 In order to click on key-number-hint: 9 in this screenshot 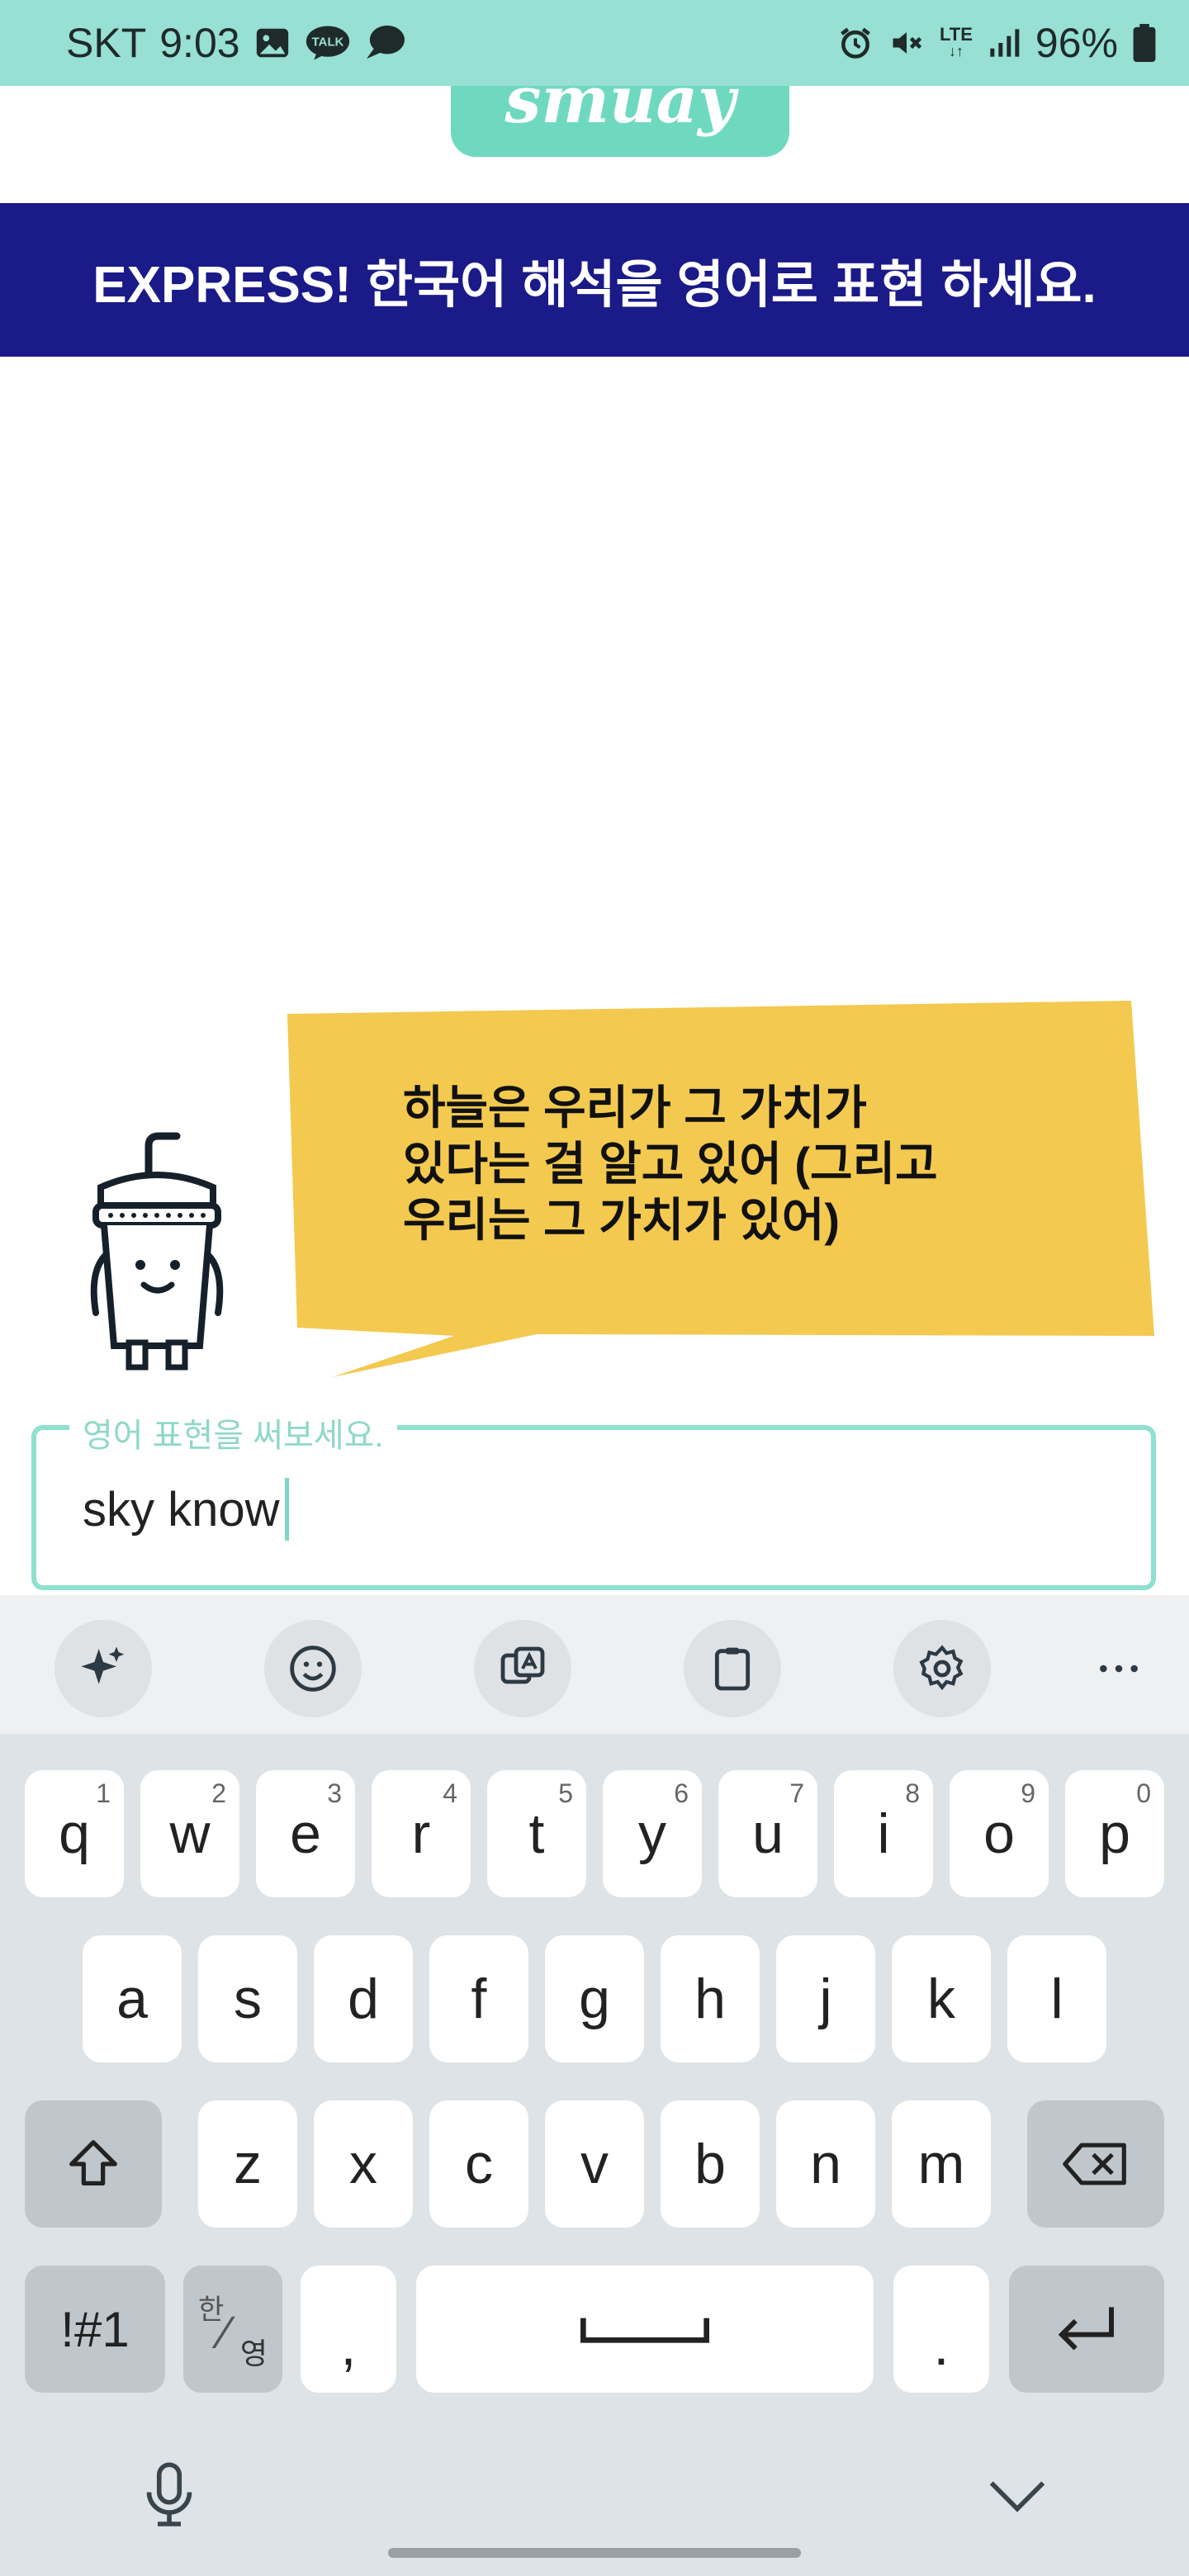, I will do `click(1028, 1793)`.